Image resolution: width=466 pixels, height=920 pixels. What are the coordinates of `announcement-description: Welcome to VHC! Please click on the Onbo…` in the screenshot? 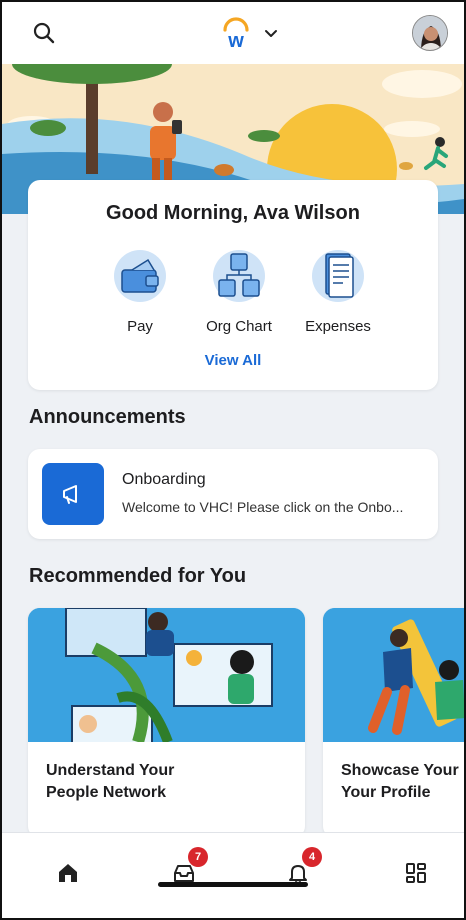 It's located at (263, 507).